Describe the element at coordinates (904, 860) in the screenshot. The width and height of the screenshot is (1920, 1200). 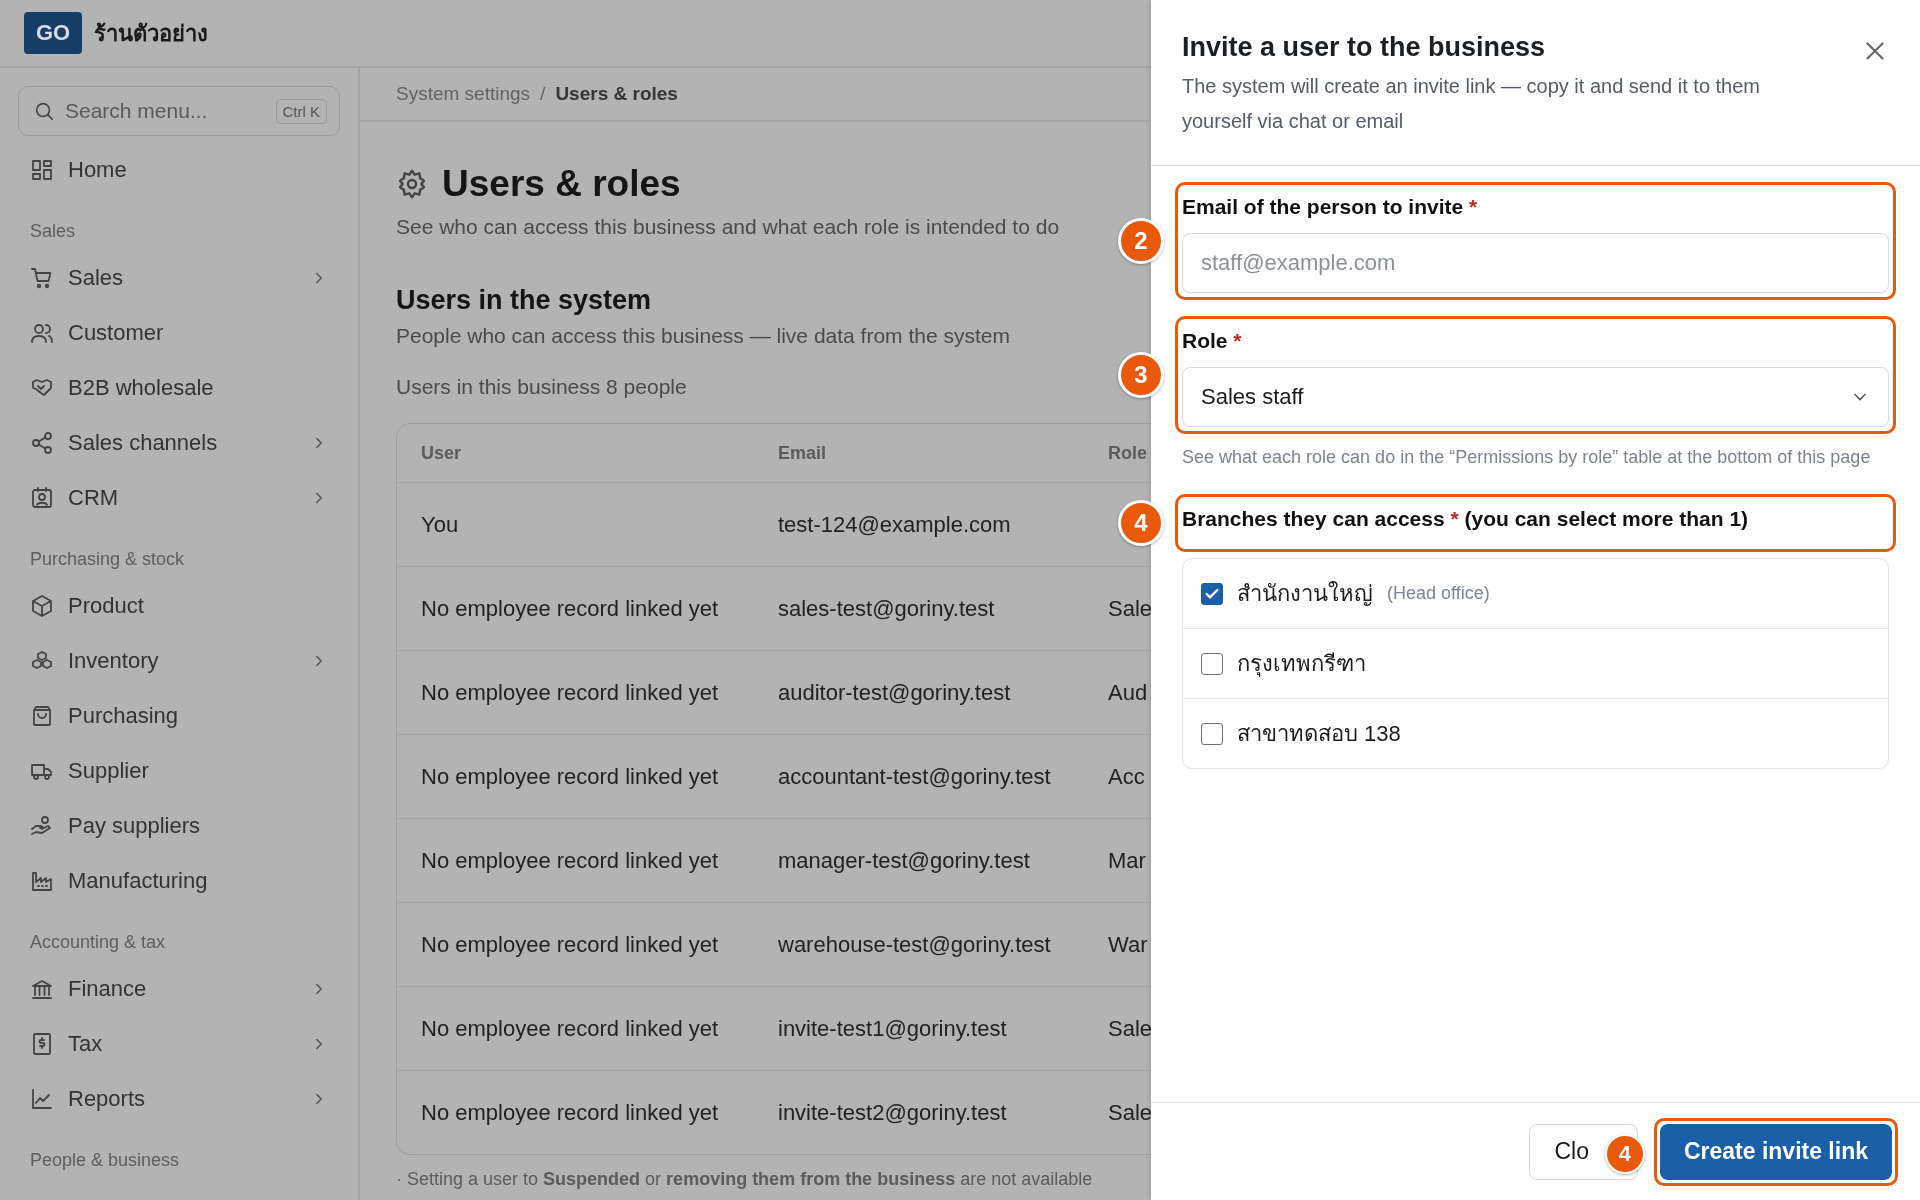
I see `table-cell-text: manager-test@goriny.test` at that location.